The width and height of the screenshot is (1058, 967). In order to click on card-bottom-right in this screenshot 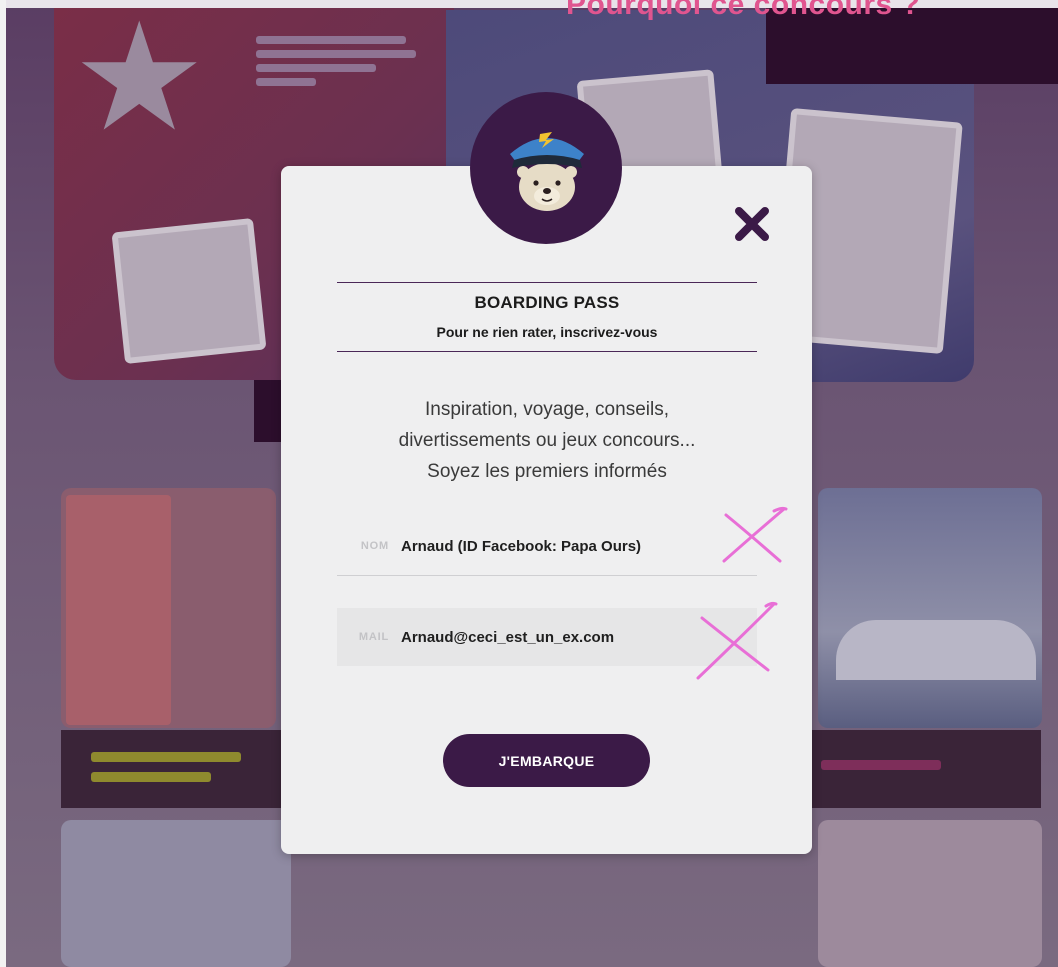, I will do `click(930, 893)`.